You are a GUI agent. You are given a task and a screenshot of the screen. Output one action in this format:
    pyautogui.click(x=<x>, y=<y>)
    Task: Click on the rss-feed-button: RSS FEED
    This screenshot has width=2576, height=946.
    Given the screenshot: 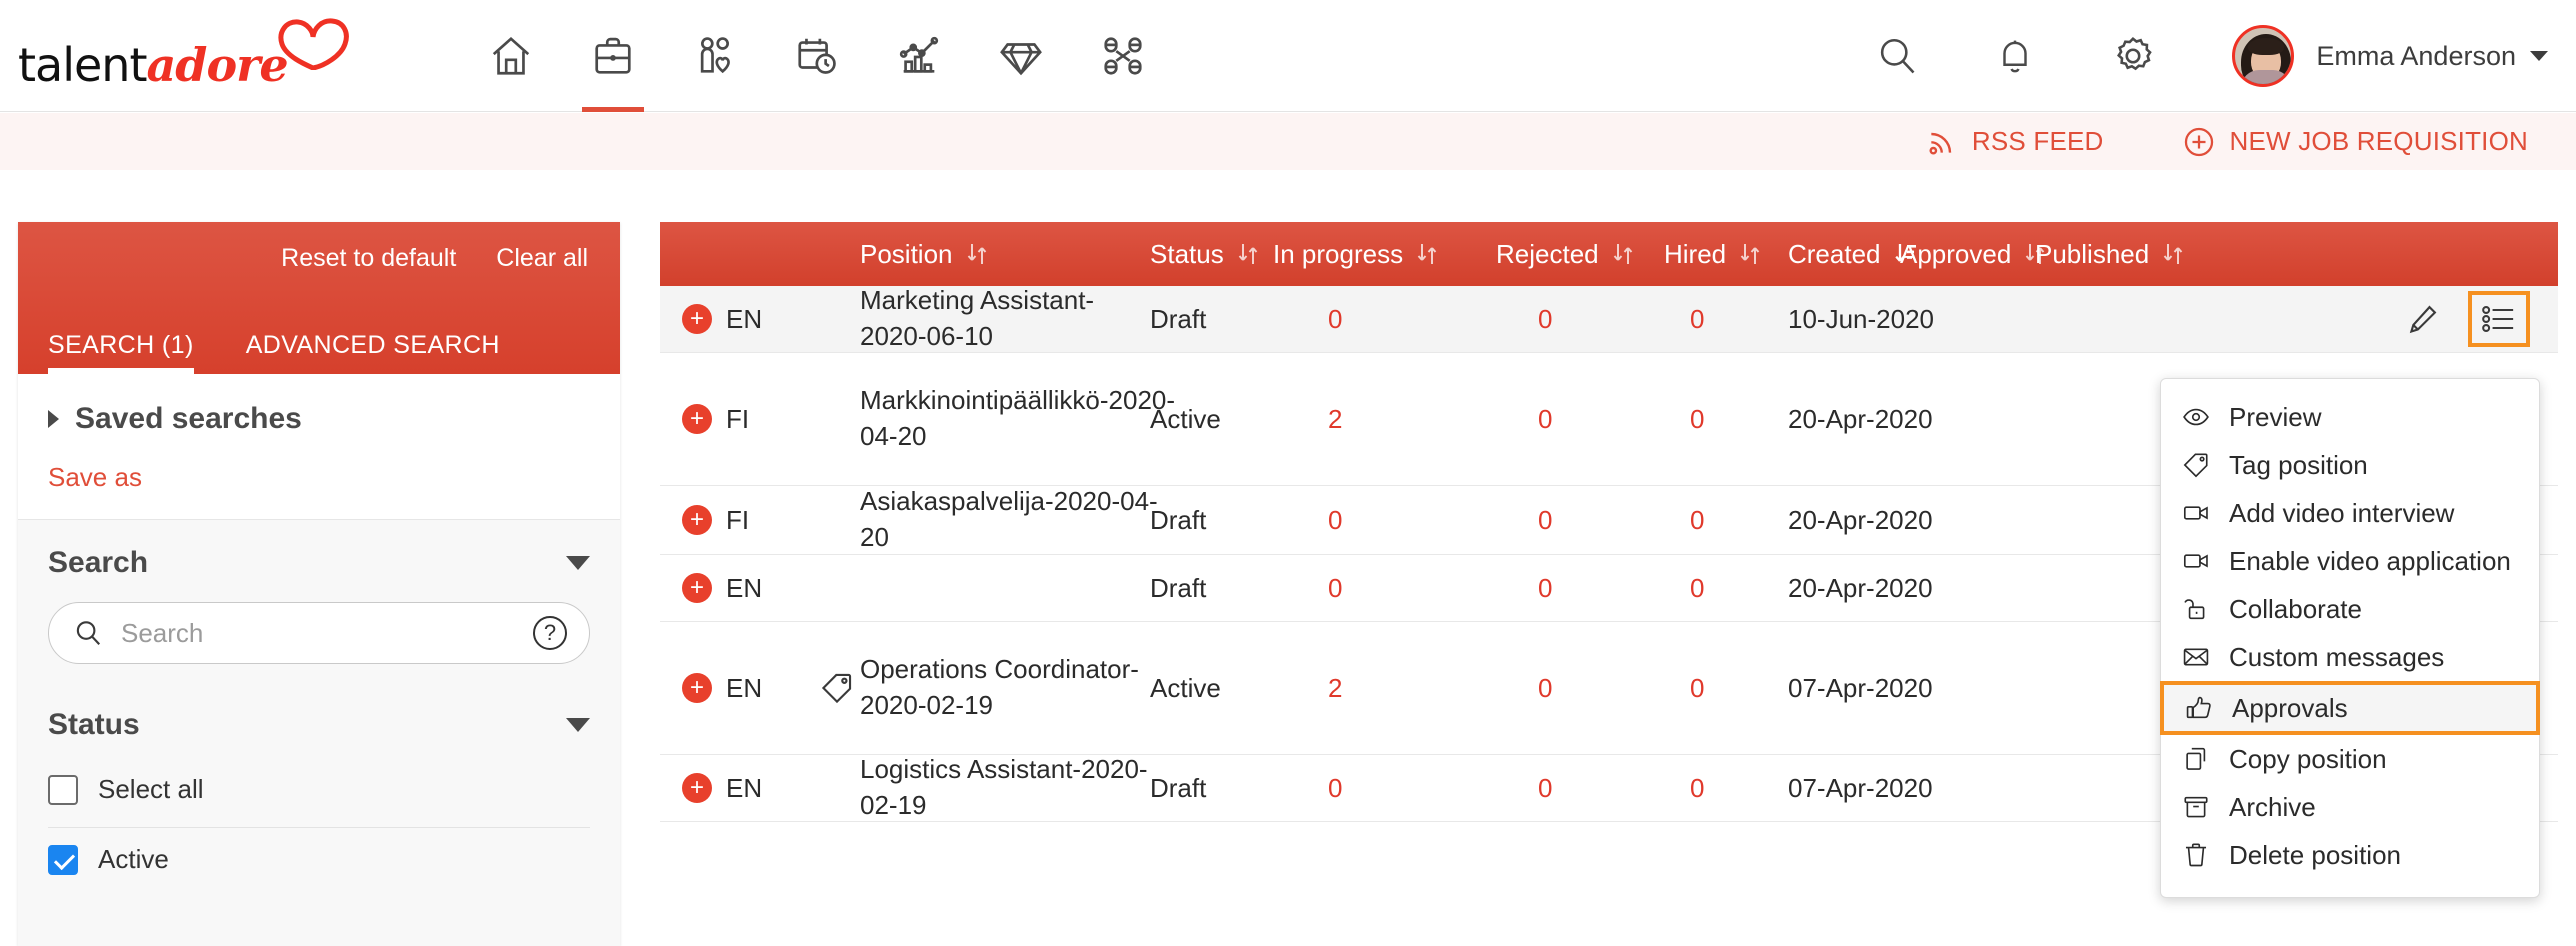 What is the action you would take?
    pyautogui.click(x=2015, y=142)
    